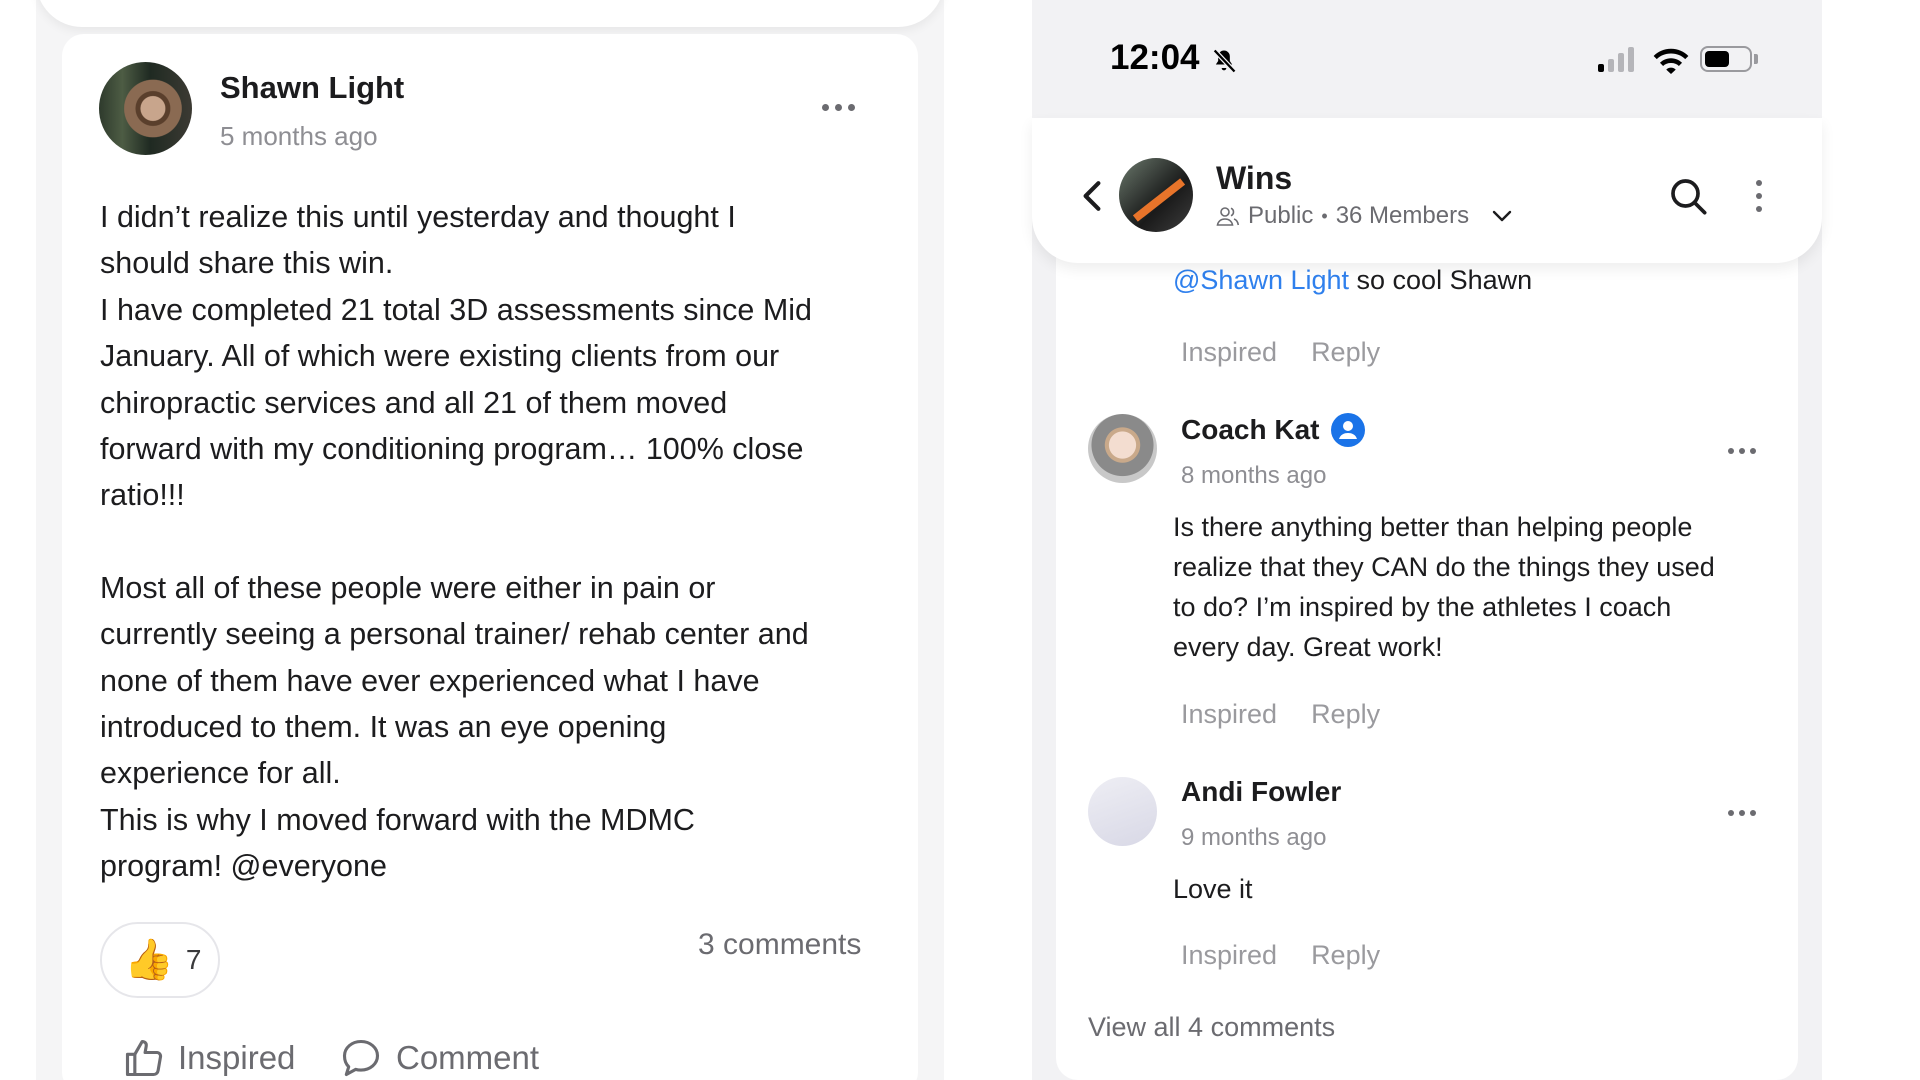 This screenshot has width=1920, height=1080. Describe the element at coordinates (1250, 430) in the screenshot. I see `comment-author: Coach Kat` at that location.